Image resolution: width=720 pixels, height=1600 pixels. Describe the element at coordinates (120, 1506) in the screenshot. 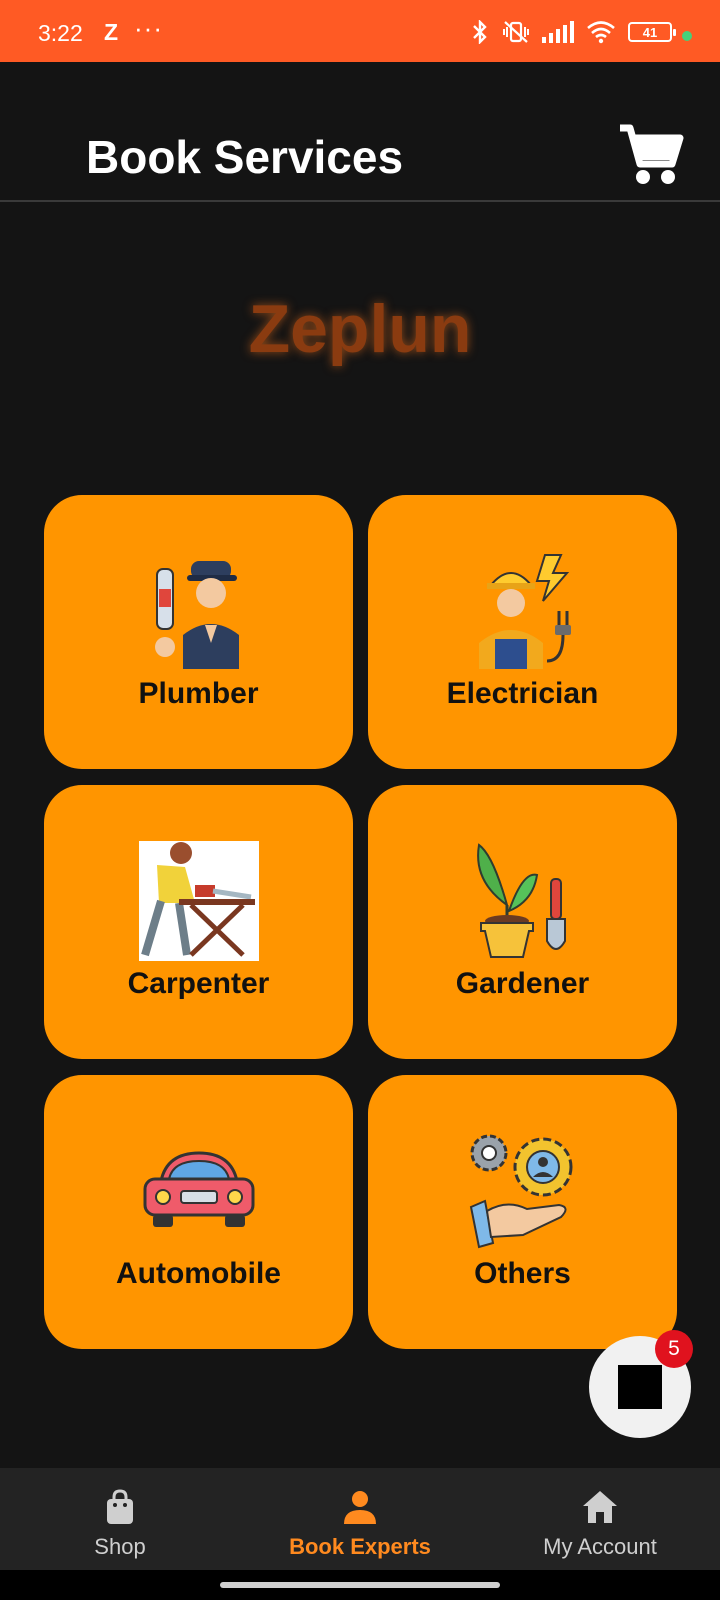

I see `shopping-bag-icon` at that location.